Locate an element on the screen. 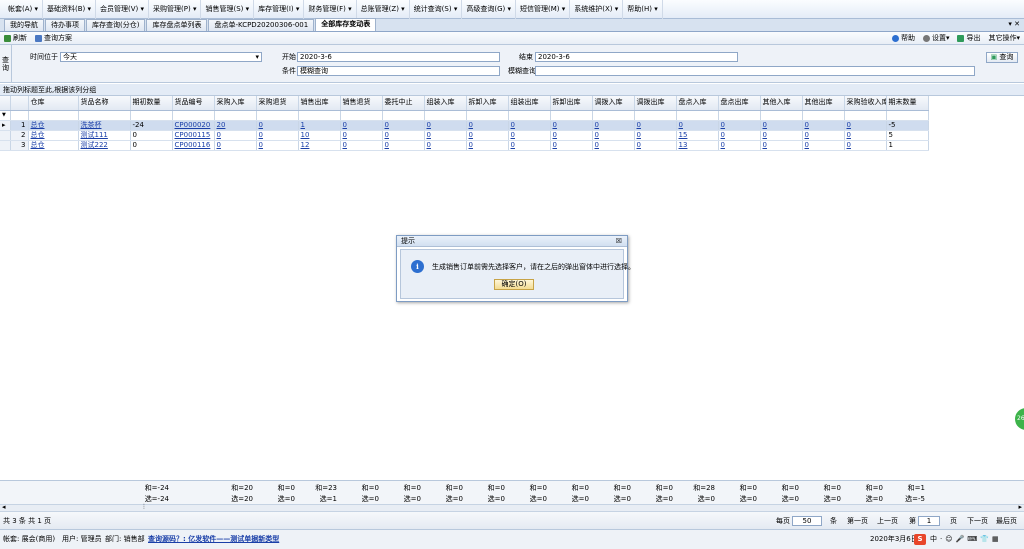 This screenshot has width=1024, height=549. last-page-button: 最后页 is located at coordinates (1006, 521).